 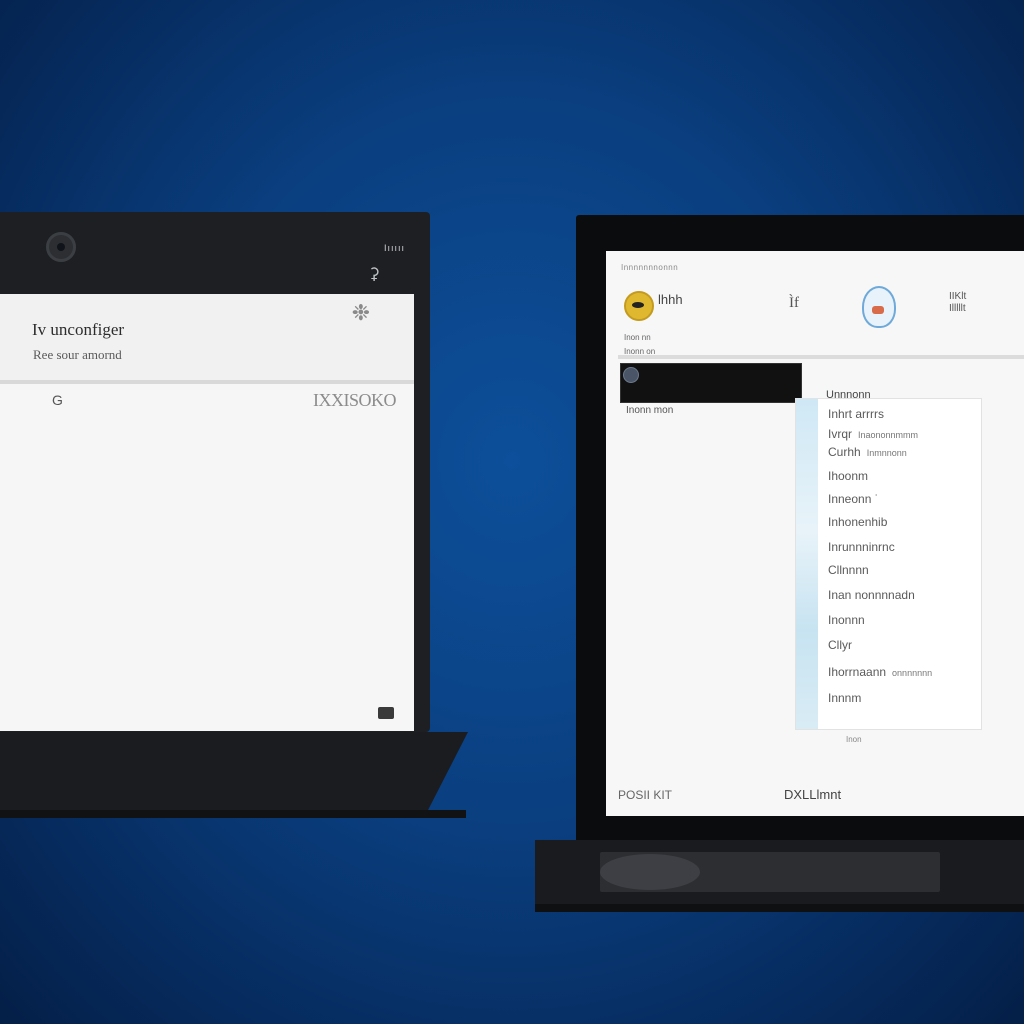 What do you see at coordinates (637, 337) in the screenshot?
I see `nav-item: Inon nn` at bounding box center [637, 337].